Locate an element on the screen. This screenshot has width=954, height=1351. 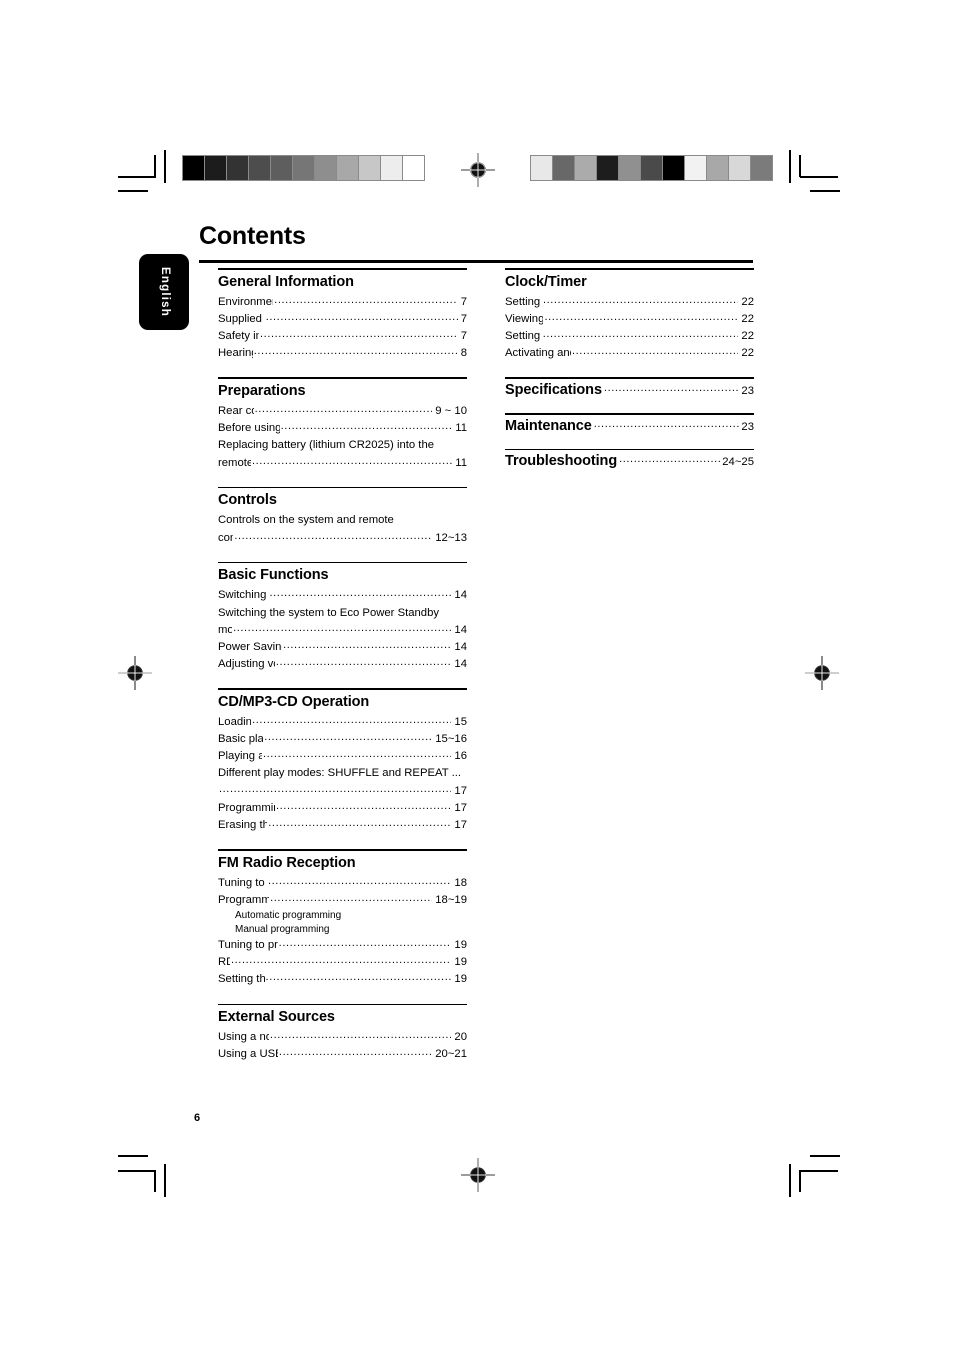
toc-entry: Specifications 23 is located at coordinates (629, 390).